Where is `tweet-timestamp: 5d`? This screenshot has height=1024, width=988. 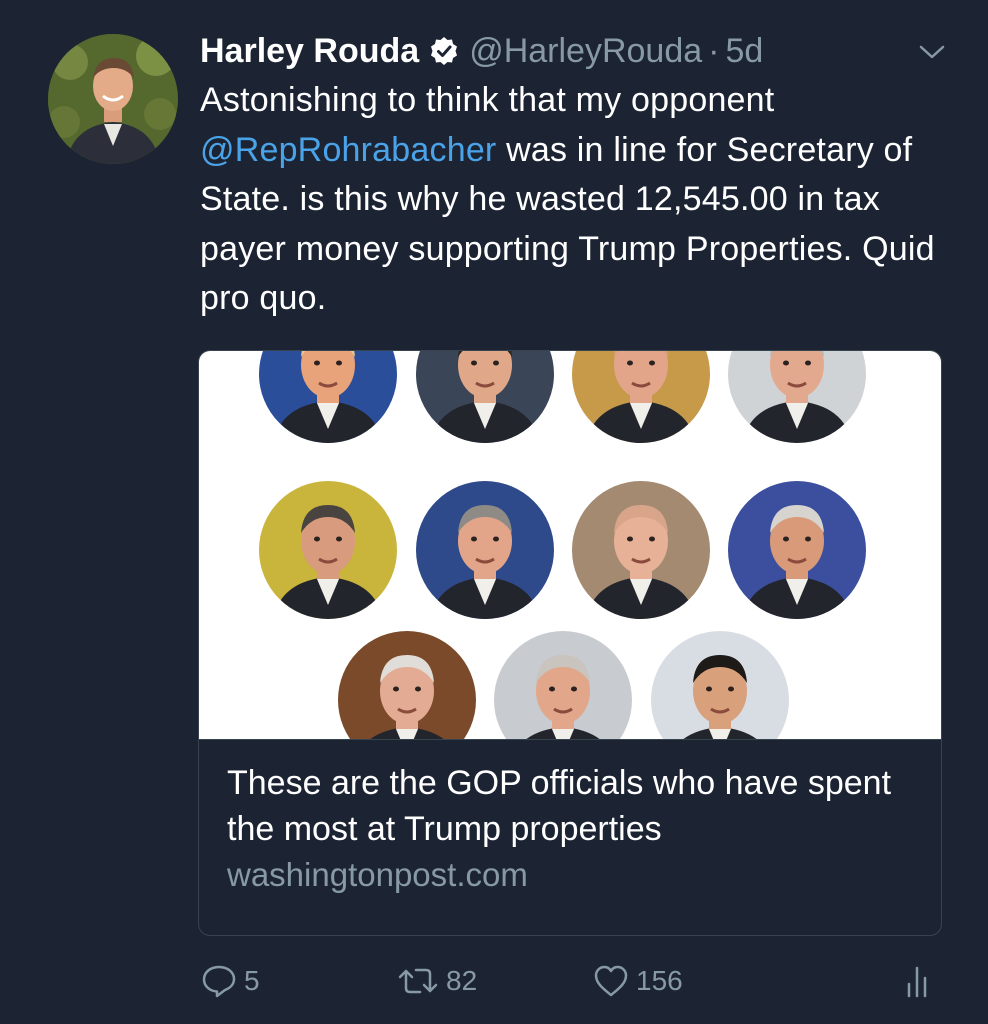
tweet-timestamp: 5d is located at coordinates (744, 51).